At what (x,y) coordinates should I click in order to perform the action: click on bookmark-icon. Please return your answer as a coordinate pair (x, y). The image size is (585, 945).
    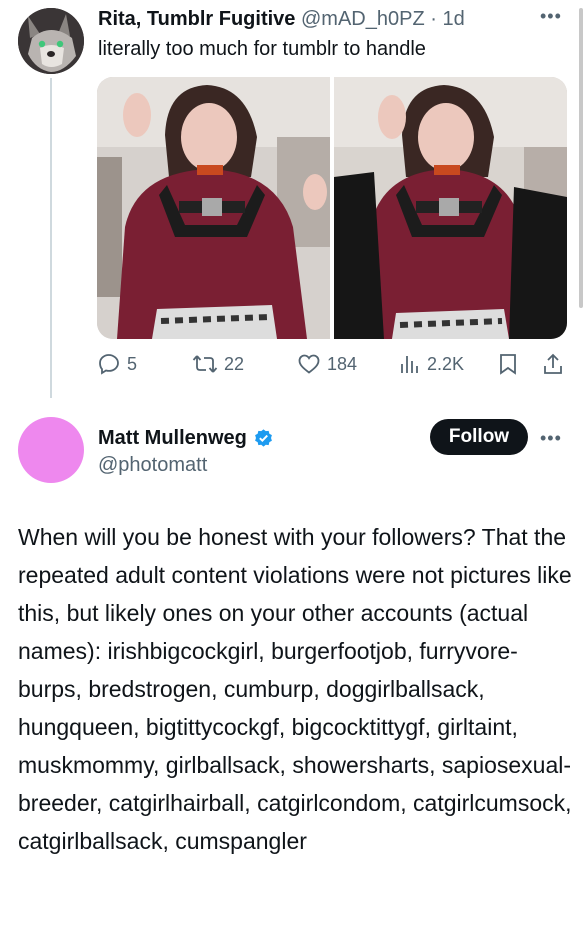
    Looking at the image, I should click on (508, 364).